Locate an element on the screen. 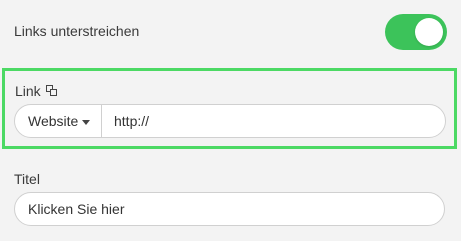 The height and width of the screenshot is (241, 461). title-input is located at coordinates (229, 209).